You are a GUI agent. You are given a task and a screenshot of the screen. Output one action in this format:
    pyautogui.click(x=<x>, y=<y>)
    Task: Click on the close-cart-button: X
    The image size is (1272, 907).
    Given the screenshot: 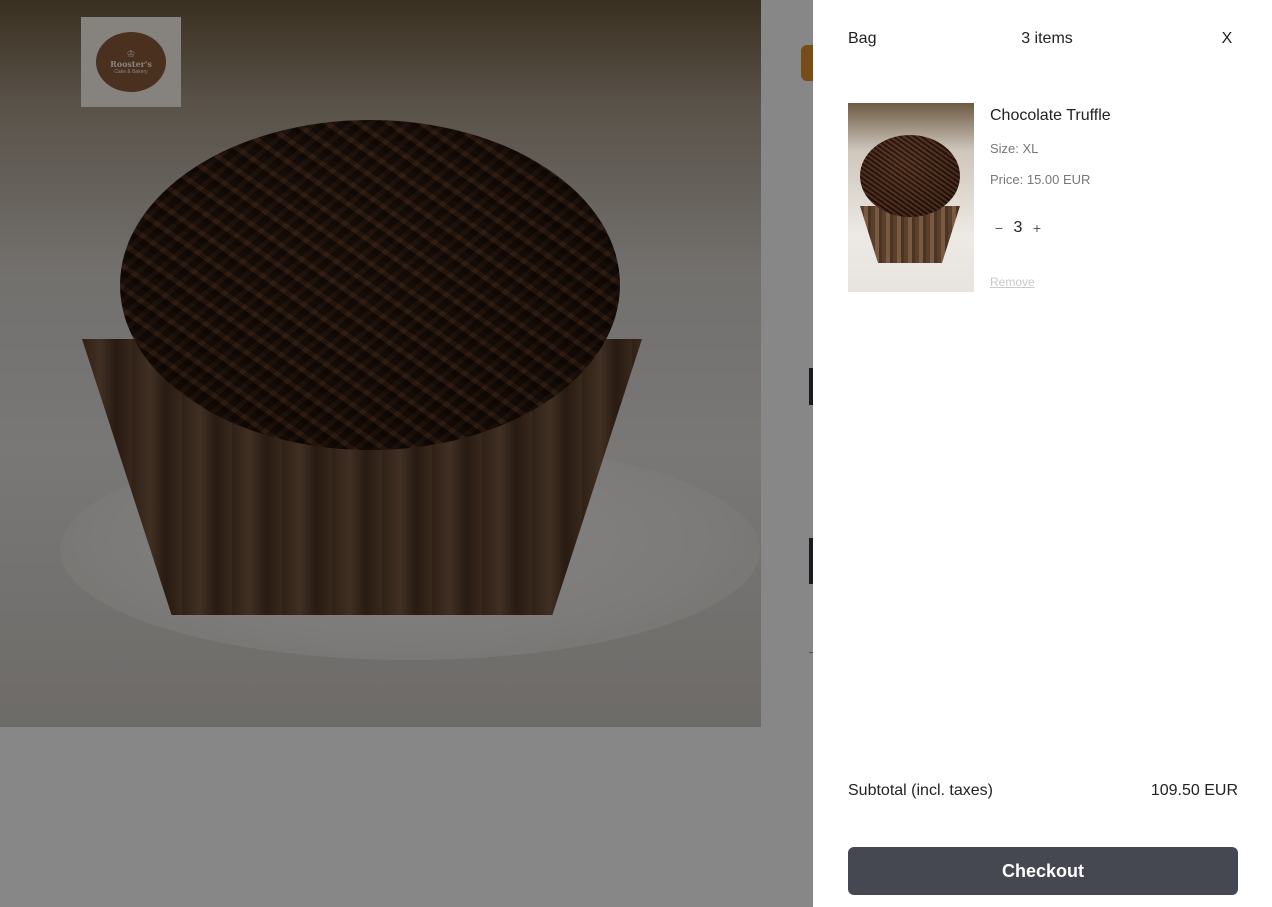 What is the action you would take?
    pyautogui.click(x=1227, y=39)
    